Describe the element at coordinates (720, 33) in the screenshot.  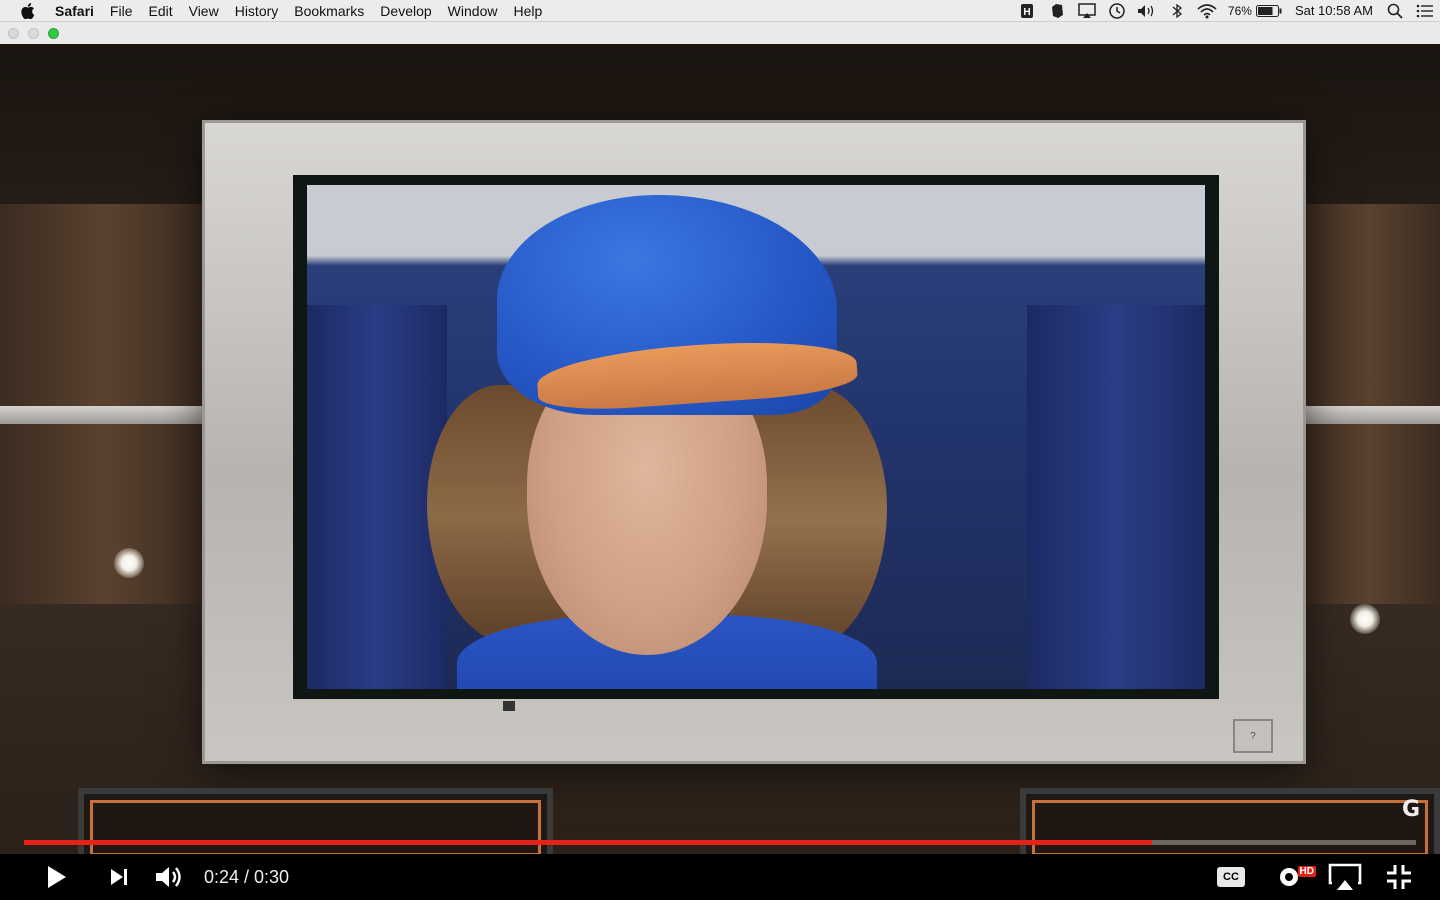
I see `window-title-bar` at that location.